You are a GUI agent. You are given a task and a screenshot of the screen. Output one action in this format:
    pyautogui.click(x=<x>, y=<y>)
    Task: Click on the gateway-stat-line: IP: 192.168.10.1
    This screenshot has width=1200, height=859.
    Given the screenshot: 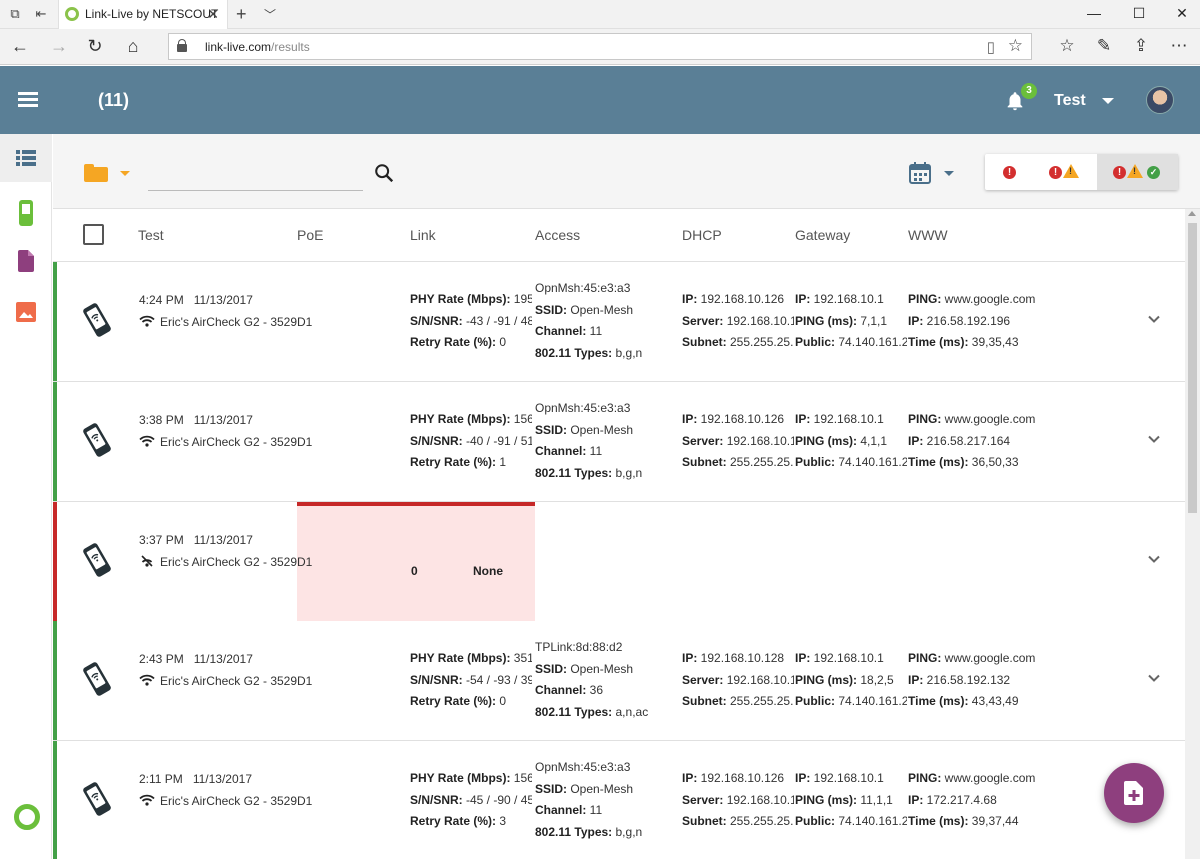 What is the action you would take?
    pyautogui.click(x=839, y=299)
    